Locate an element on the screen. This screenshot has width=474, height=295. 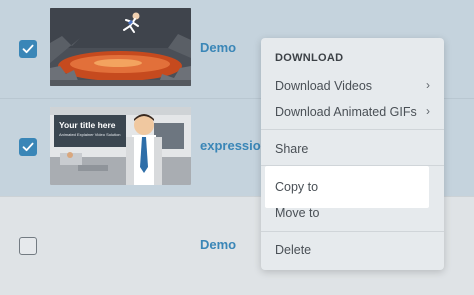
menu-item-label: Download Animated GIFs is located at coordinates (346, 112).